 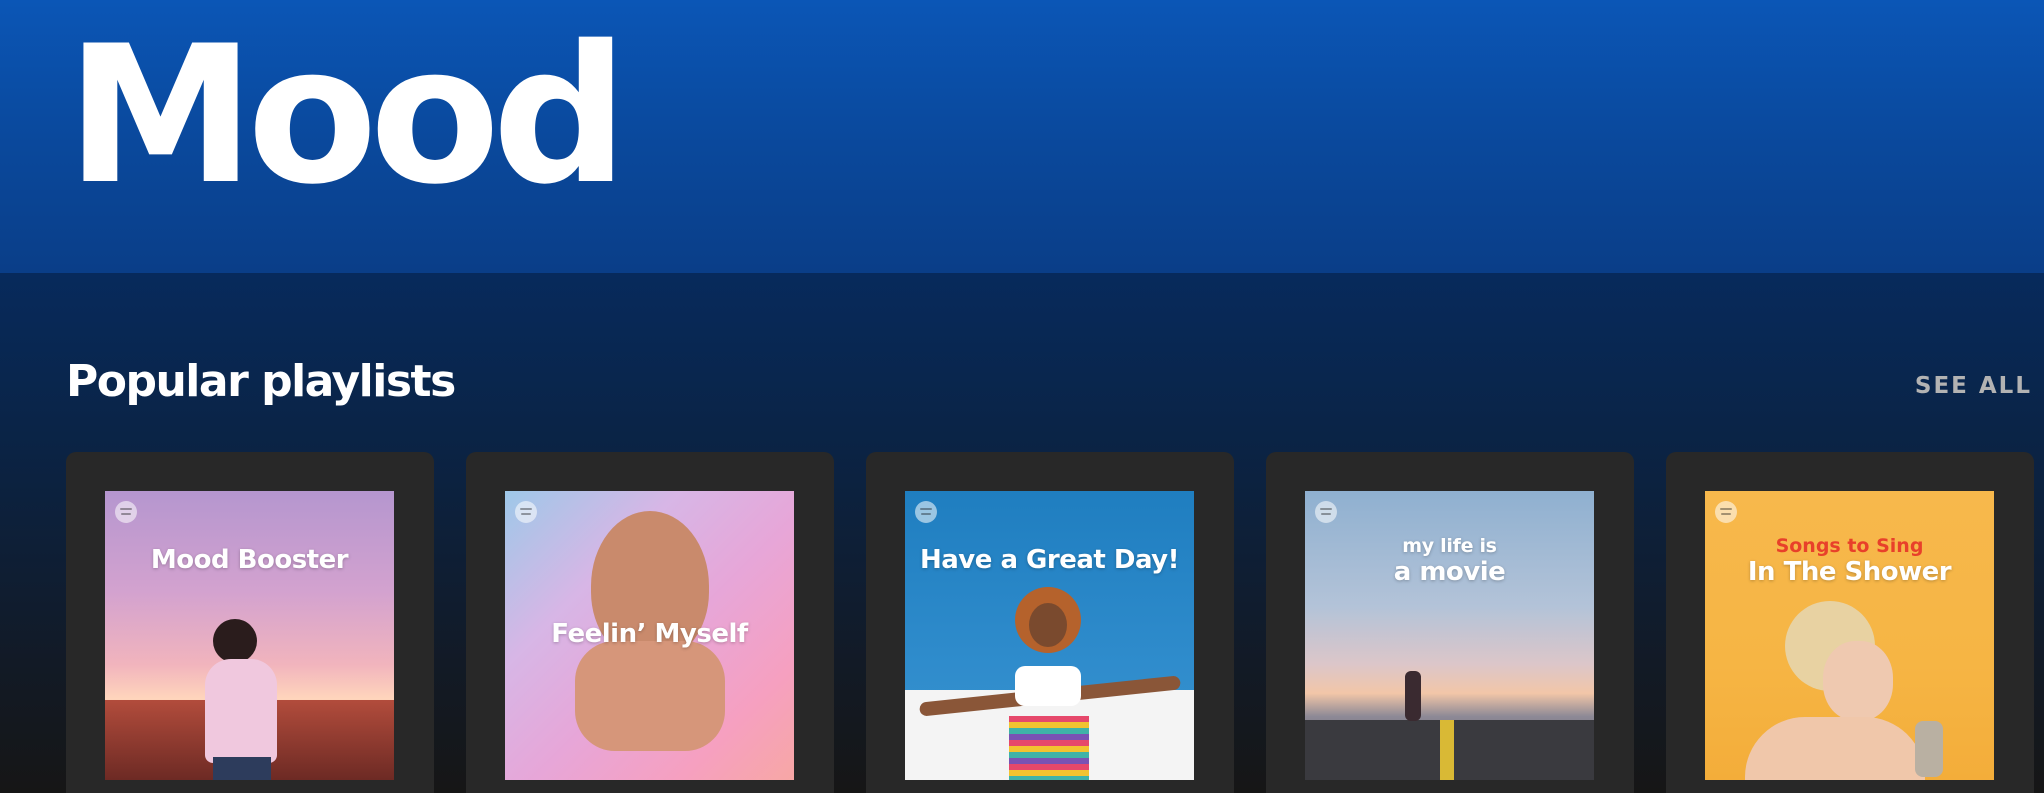 I want to click on cover-title: In The Shower, so click(x=1849, y=572).